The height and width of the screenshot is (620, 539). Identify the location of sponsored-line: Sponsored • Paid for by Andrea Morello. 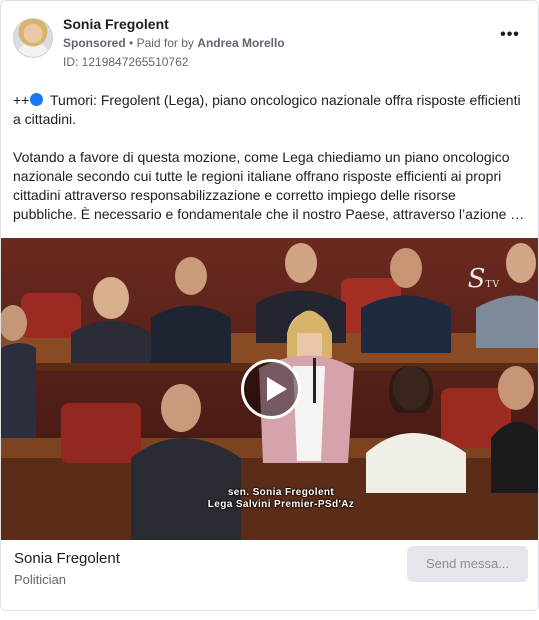
(174, 43).